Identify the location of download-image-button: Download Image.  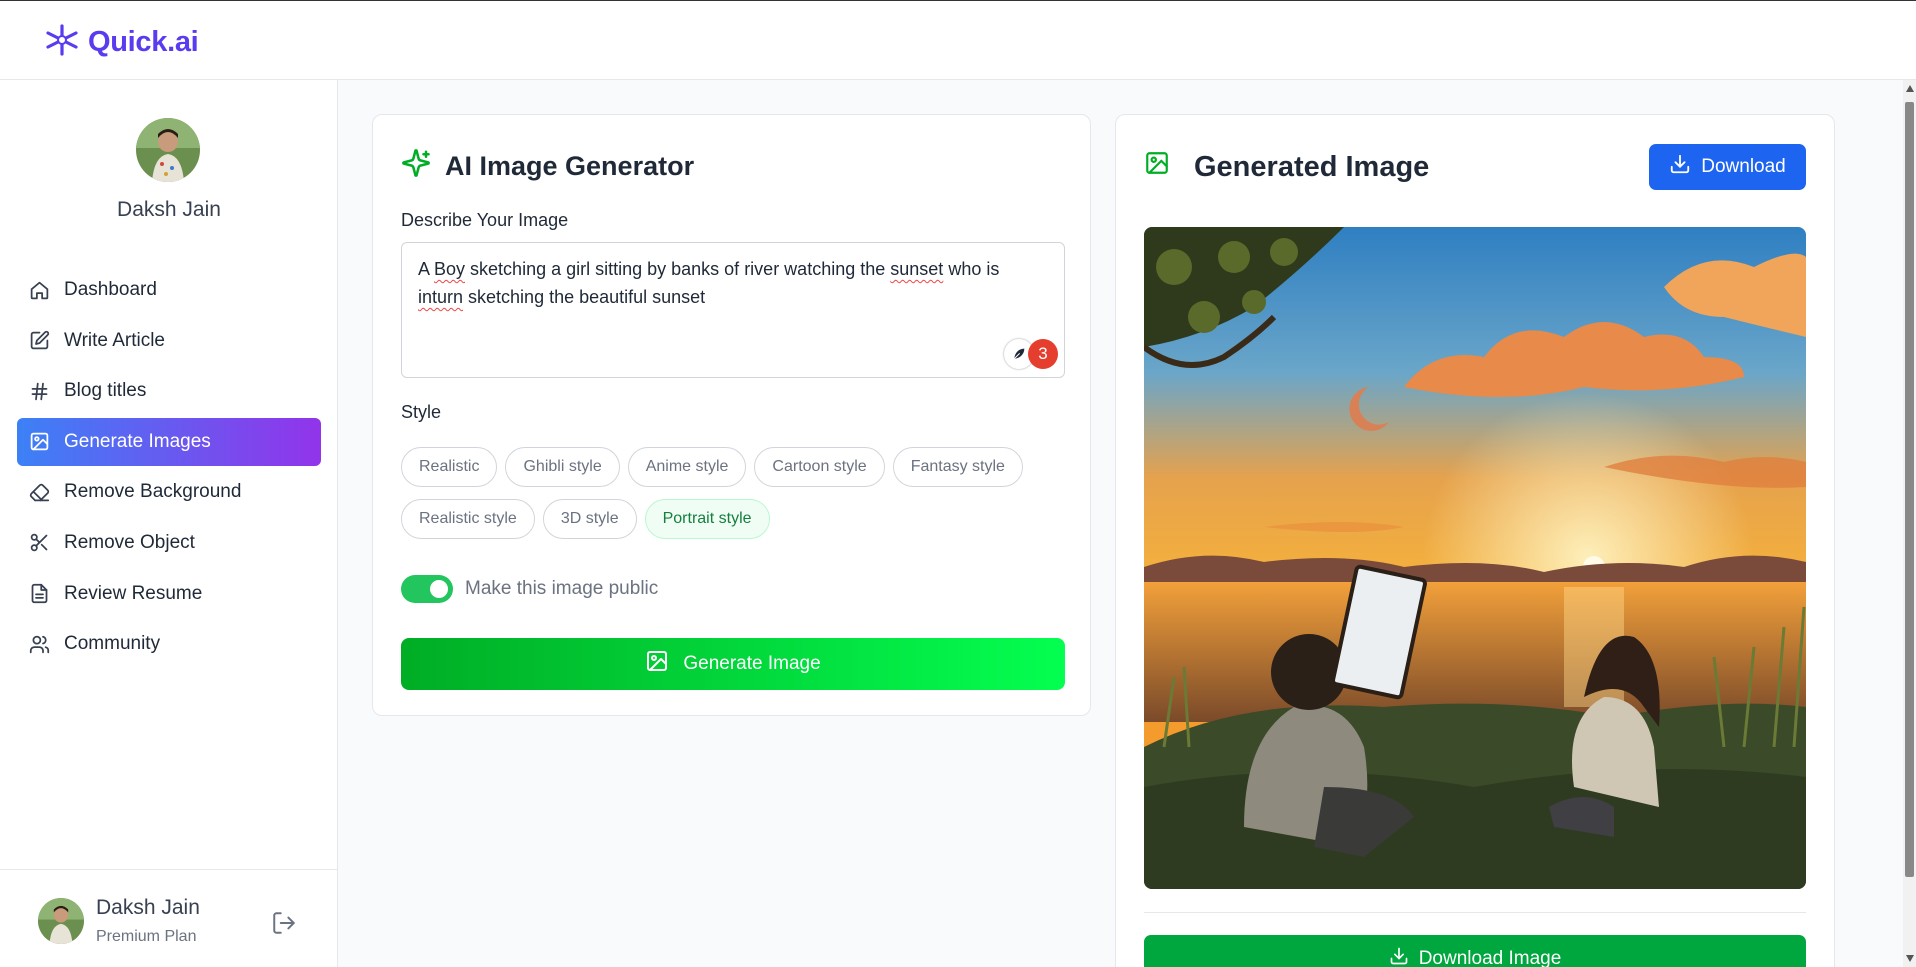
(1475, 951).